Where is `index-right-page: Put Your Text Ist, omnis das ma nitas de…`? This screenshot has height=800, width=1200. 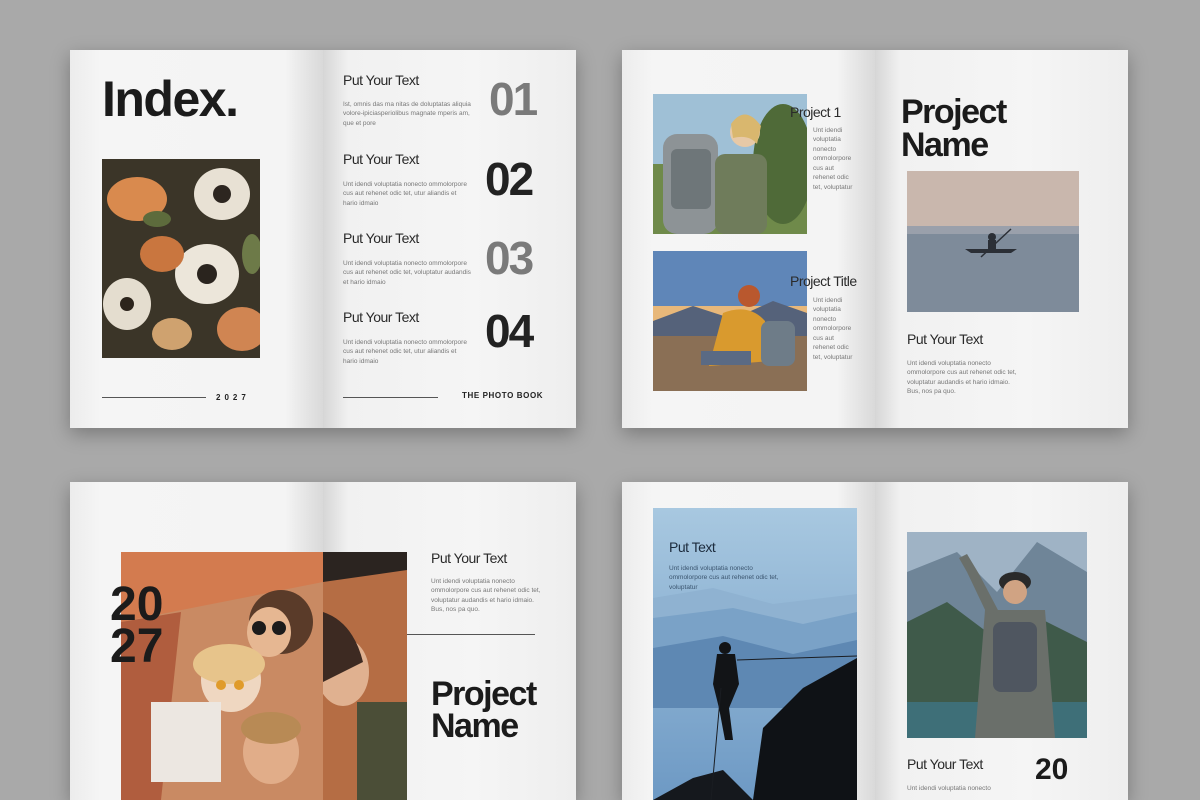
index-right-page: Put Your Text Ist, omnis das ma nitas de… is located at coordinates (449, 239).